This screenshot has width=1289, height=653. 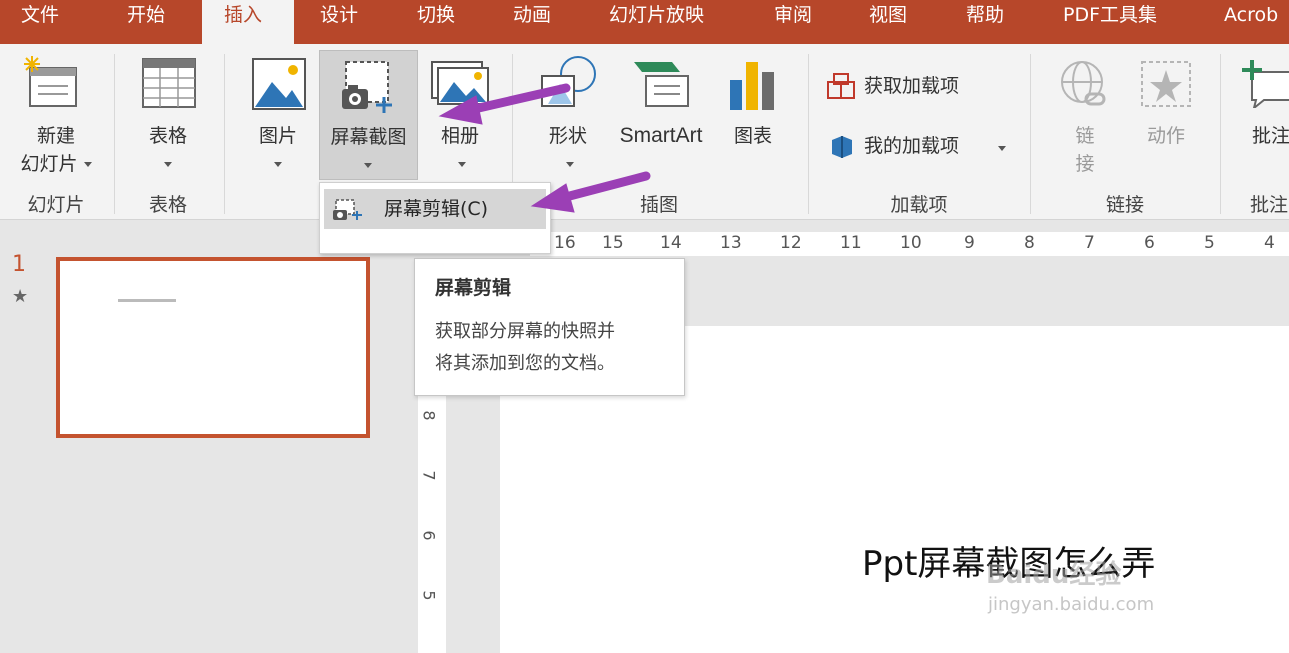 What do you see at coordinates (460, 110) in the screenshot?
I see `annotation-arrowhead-screenshot` at bounding box center [460, 110].